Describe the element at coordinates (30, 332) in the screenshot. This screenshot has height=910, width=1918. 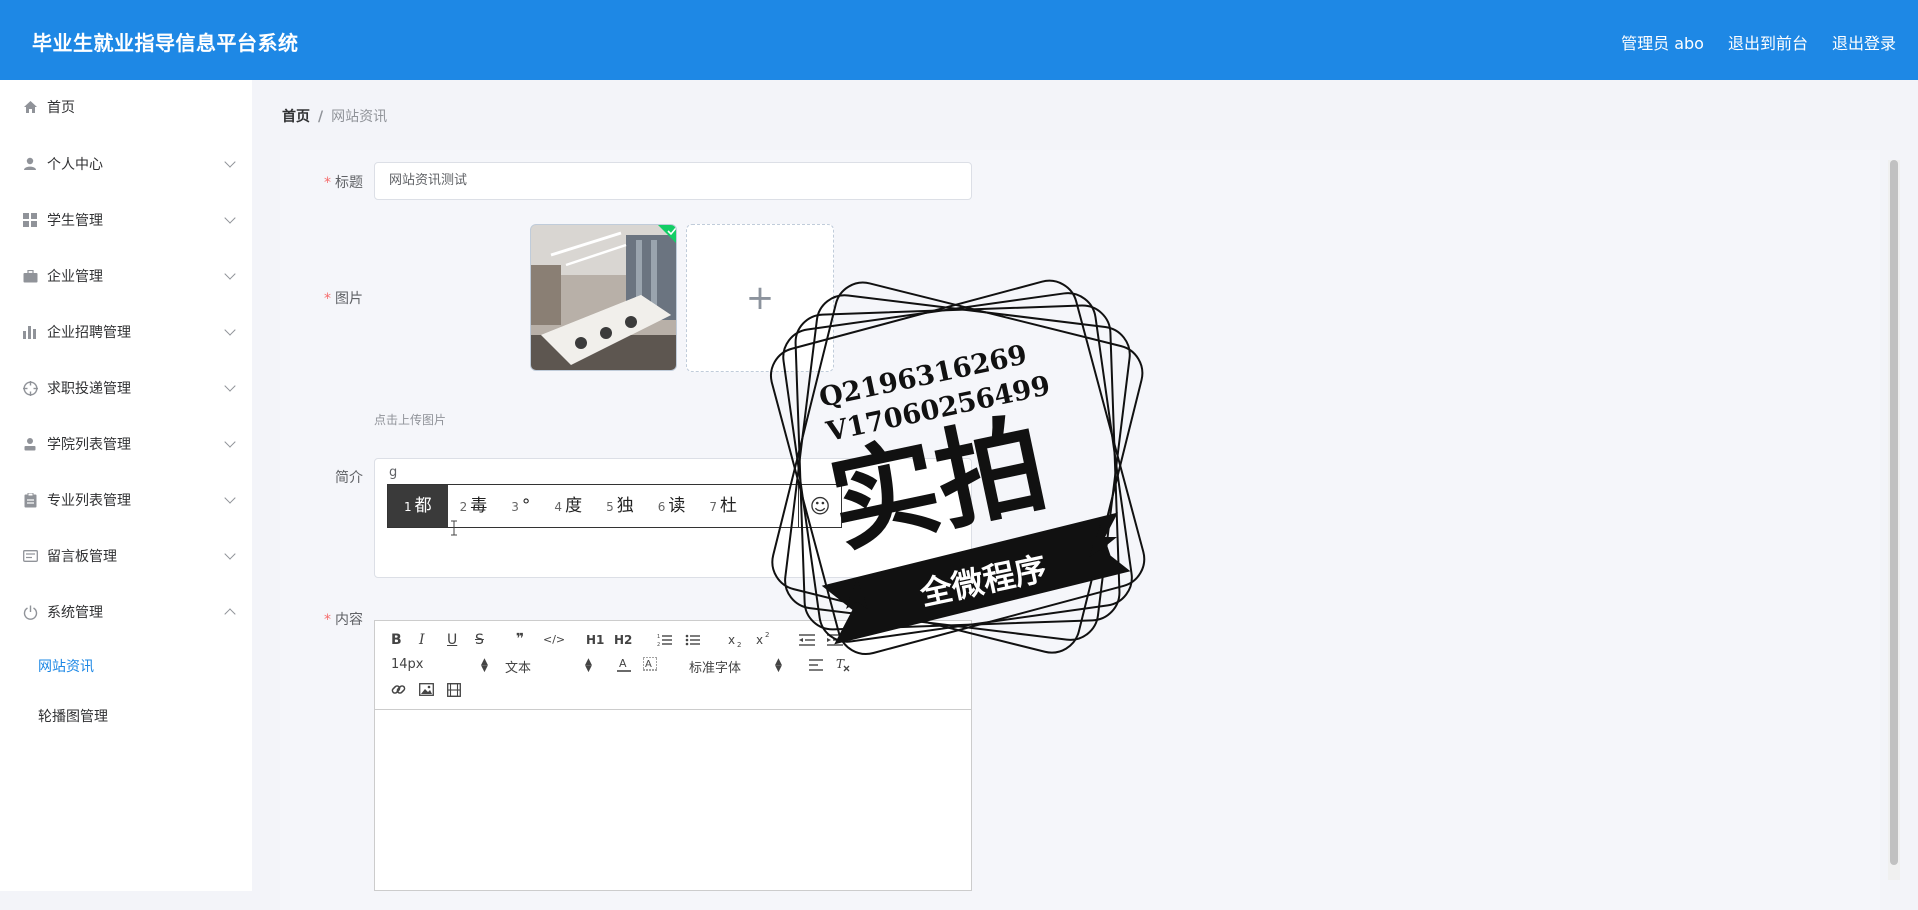
I see `bar-chart-icon` at that location.